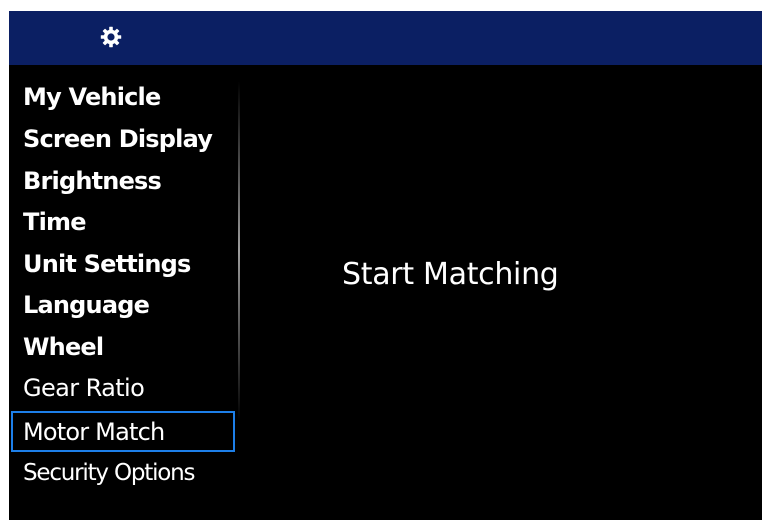 Image resolution: width=772 pixels, height=520 pixels. What do you see at coordinates (123, 305) in the screenshot?
I see `menu-item-language: Language` at bounding box center [123, 305].